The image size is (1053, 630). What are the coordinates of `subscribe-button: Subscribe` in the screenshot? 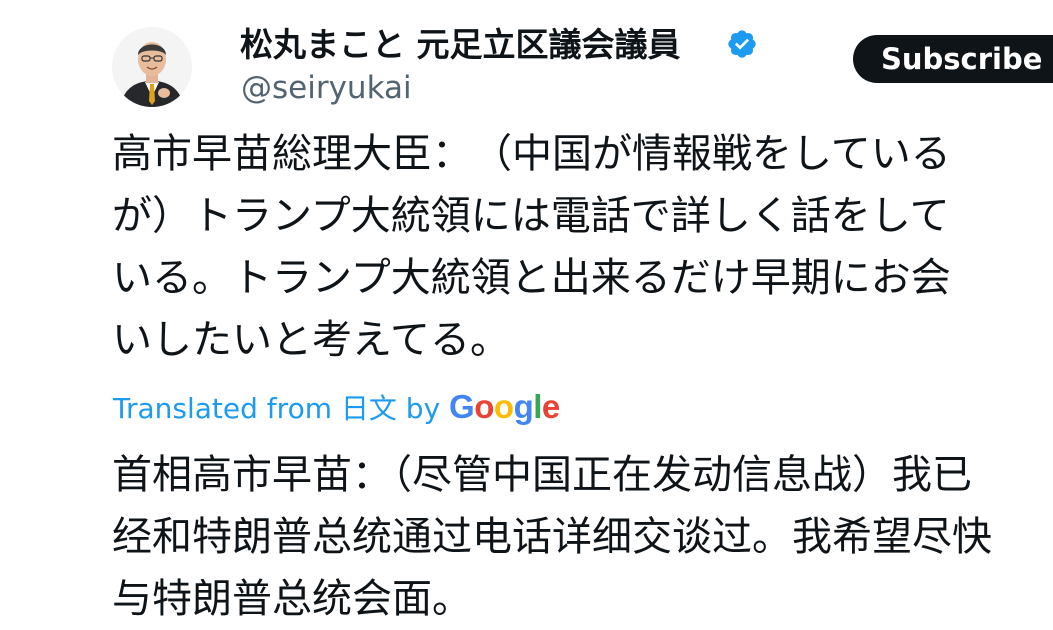 It's located at (953, 59).